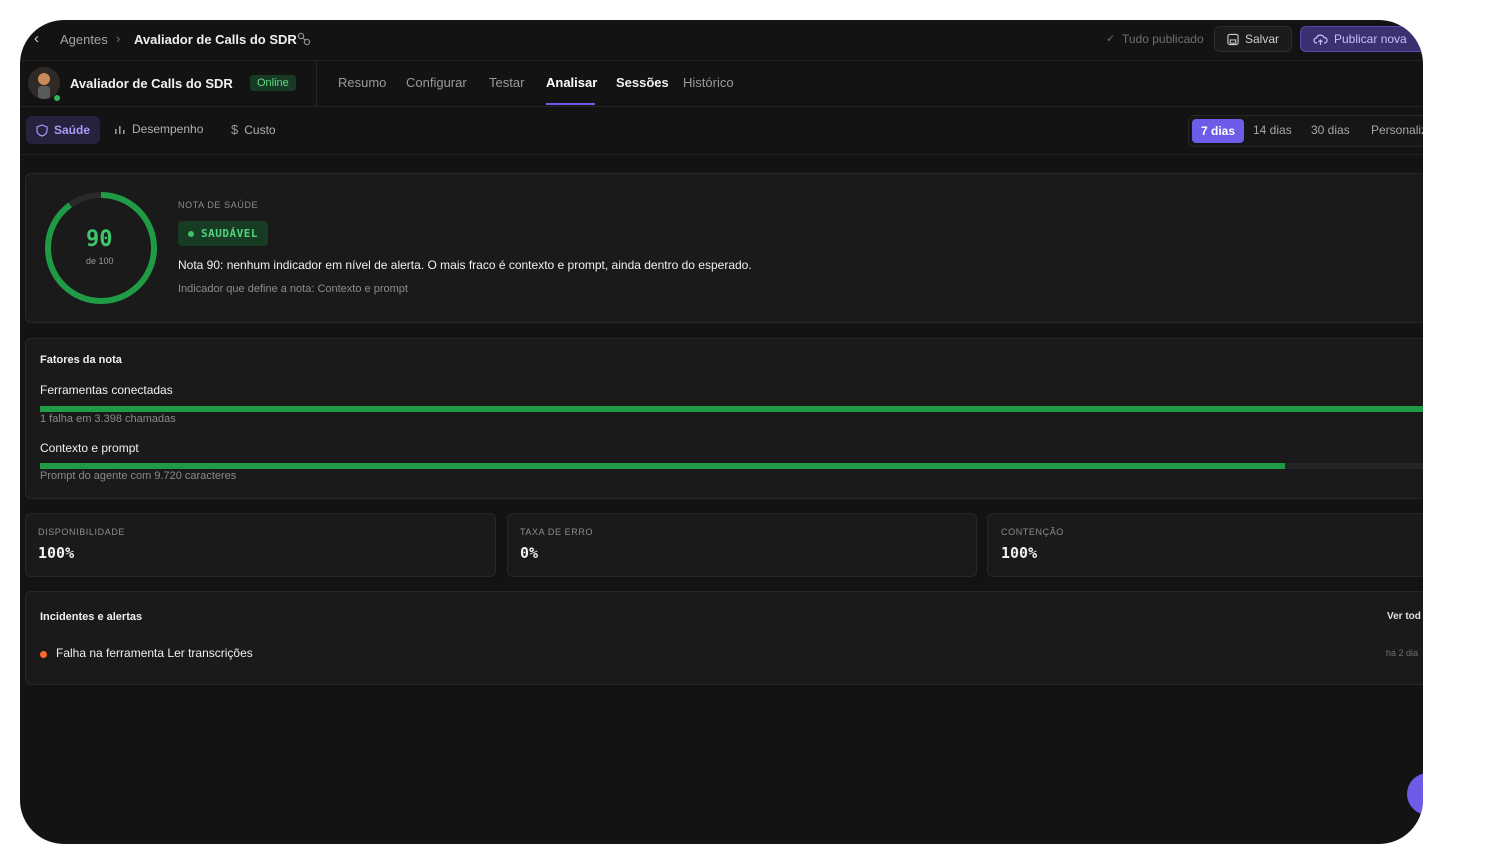  I want to click on save-label: Salvar, so click(1261, 39).